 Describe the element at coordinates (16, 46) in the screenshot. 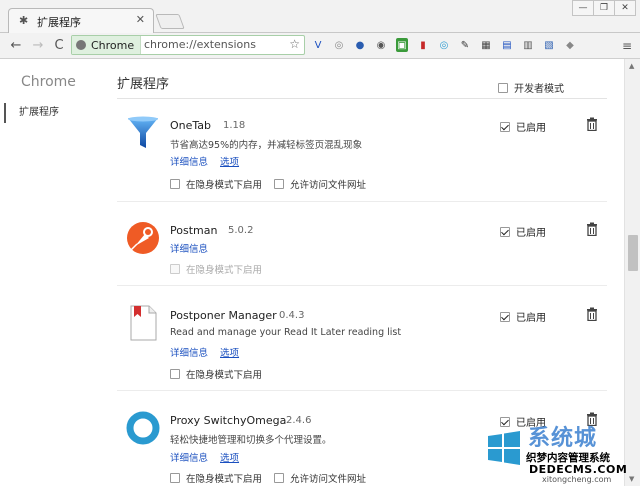

I see `back-button: ←` at that location.